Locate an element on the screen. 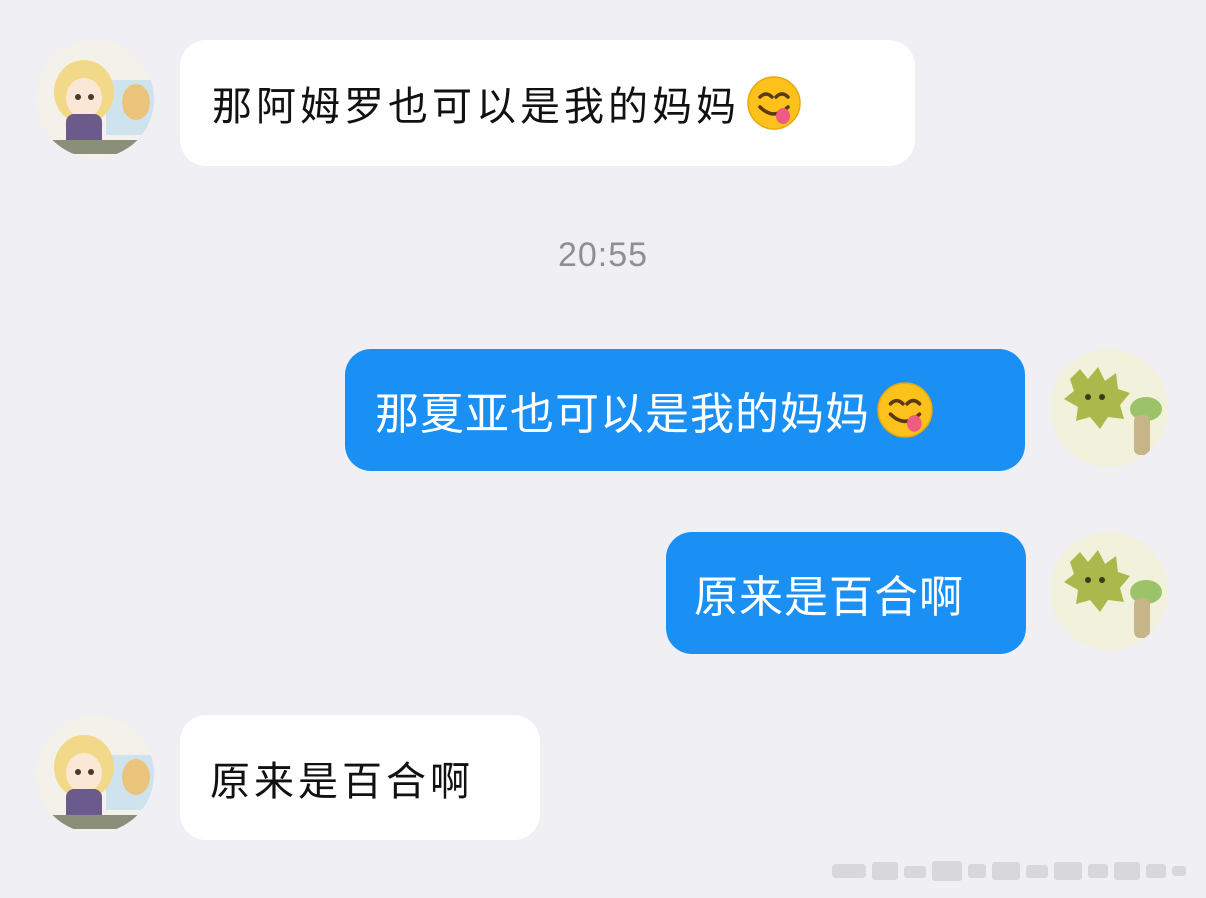  message-timestamp: 20:55 is located at coordinates (603, 255).